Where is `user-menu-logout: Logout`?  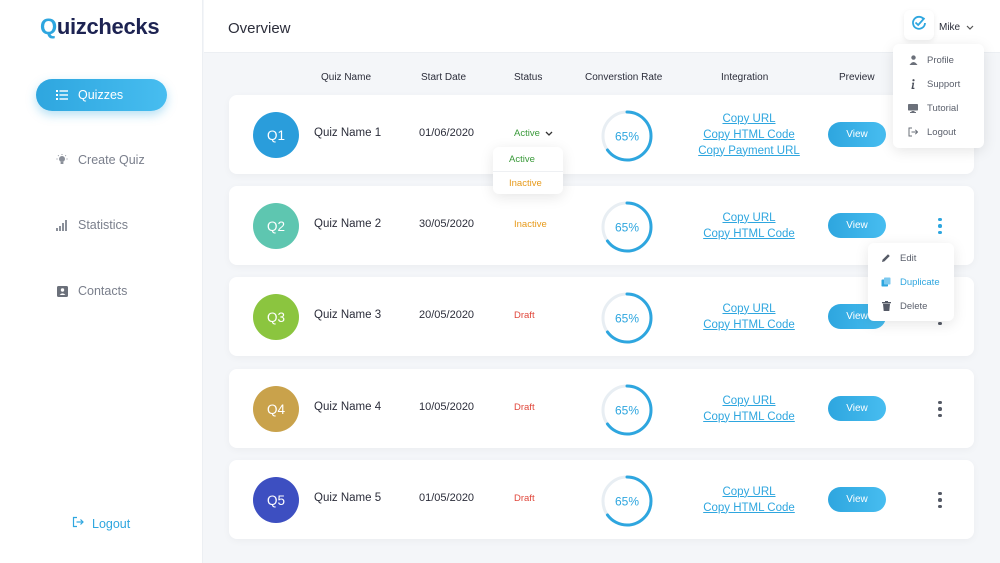 user-menu-logout: Logout is located at coordinates (945, 132).